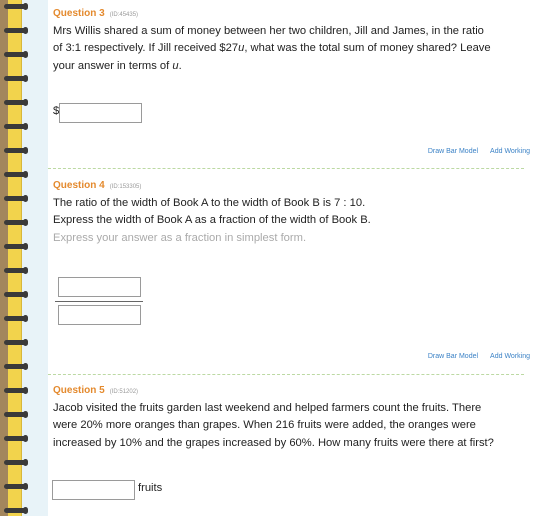 The width and height of the screenshot is (540, 516). What do you see at coordinates (100, 113) in the screenshot?
I see `question-3-answer-input` at bounding box center [100, 113].